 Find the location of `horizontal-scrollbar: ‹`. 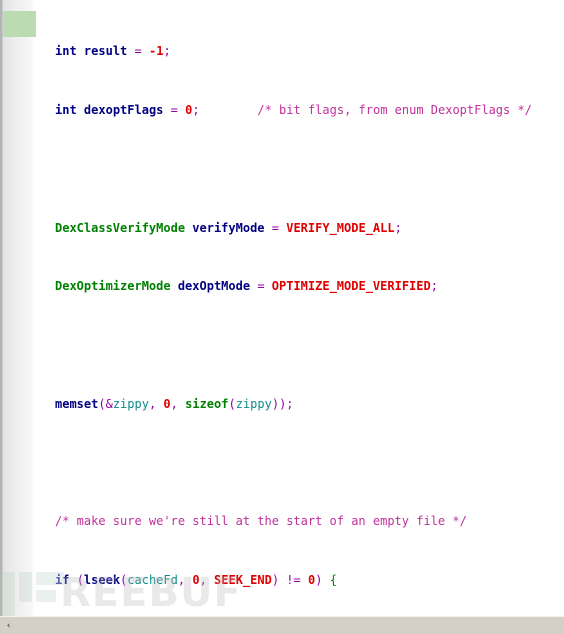

horizontal-scrollbar: ‹ is located at coordinates (282, 625).